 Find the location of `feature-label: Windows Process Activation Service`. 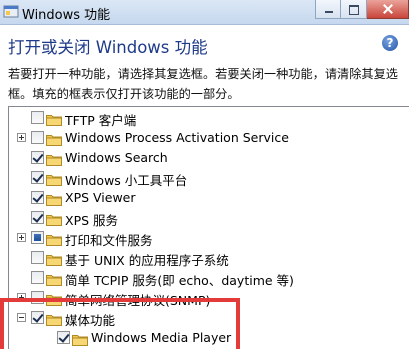

feature-label: Windows Process Activation Service is located at coordinates (177, 137).